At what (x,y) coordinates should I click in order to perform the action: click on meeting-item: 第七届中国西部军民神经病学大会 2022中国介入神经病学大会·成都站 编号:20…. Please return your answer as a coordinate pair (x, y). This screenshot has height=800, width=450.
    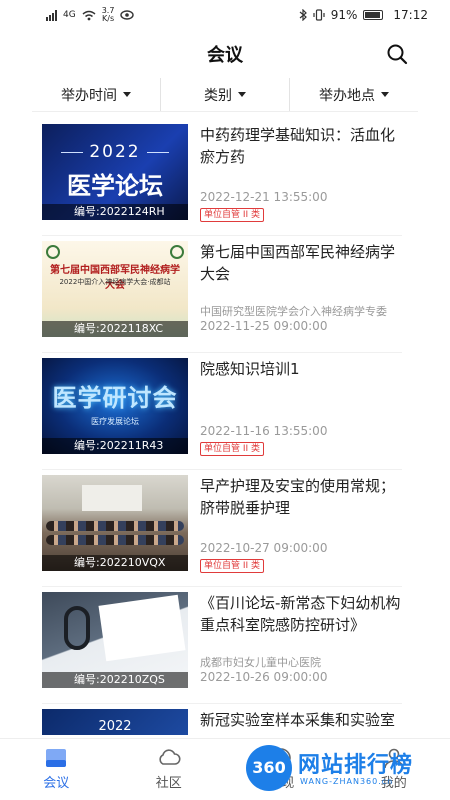
    Looking at the image, I should click on (222, 297).